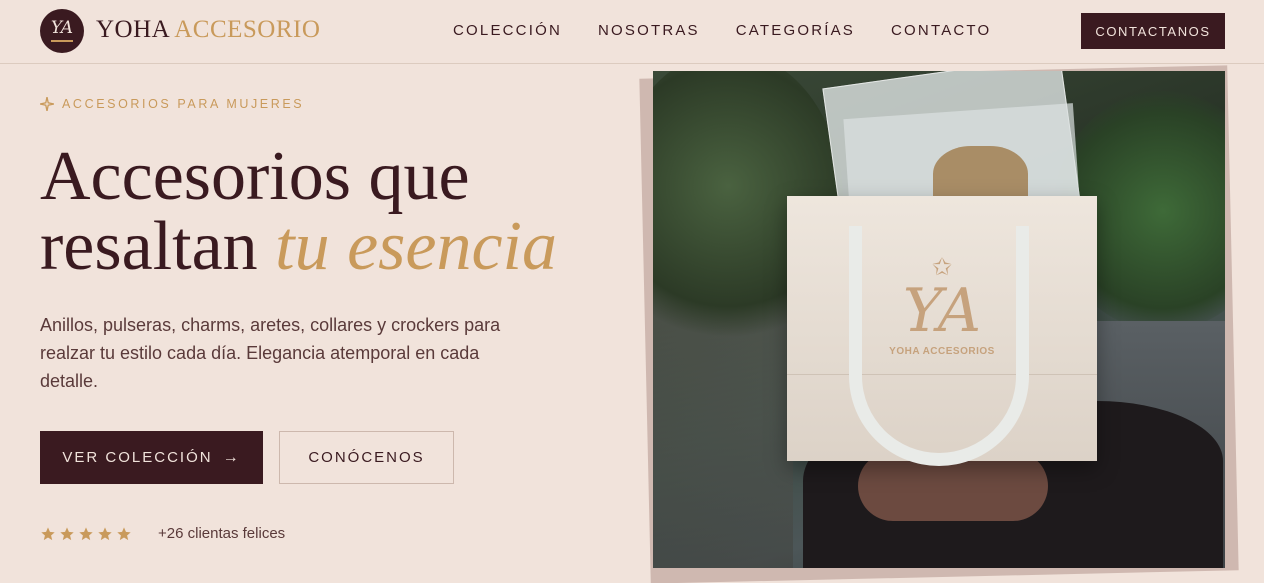 This screenshot has width=1264, height=583. I want to click on brand-name-part2: ACCESORIO, so click(247, 29).